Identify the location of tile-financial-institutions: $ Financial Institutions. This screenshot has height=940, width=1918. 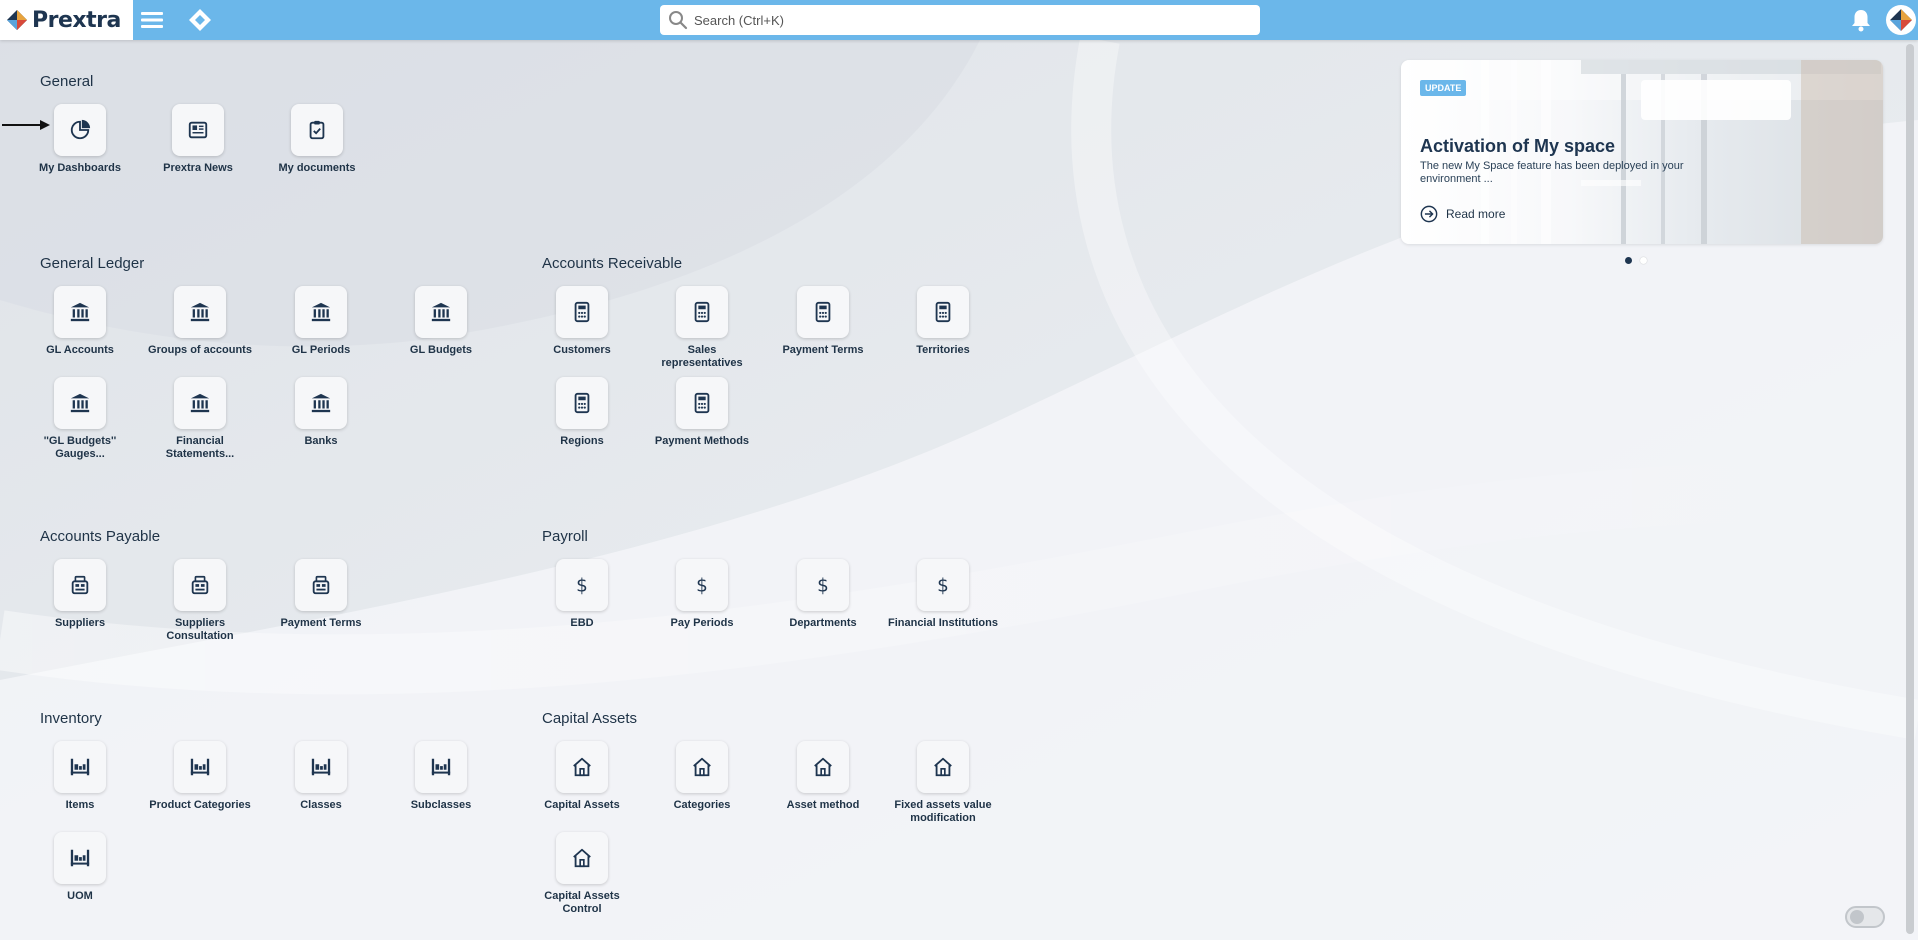
(943, 594).